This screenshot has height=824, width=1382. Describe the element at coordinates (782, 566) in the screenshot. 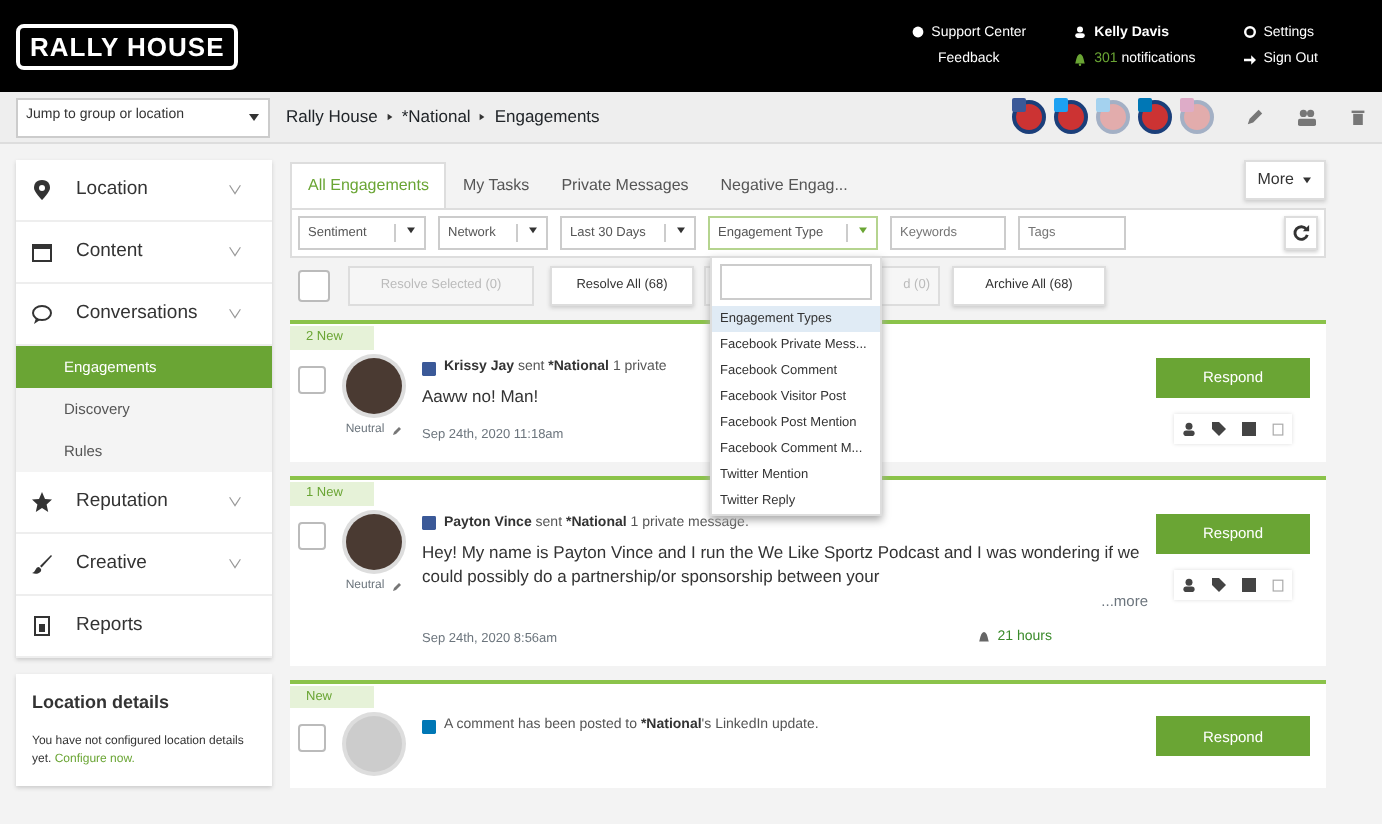

I see `message-text: Hey! My name is Payton Vince and I run the We Like Sportz Podcast and I was wondering if we could possibly do a partnership/or sponsorship between your` at that location.